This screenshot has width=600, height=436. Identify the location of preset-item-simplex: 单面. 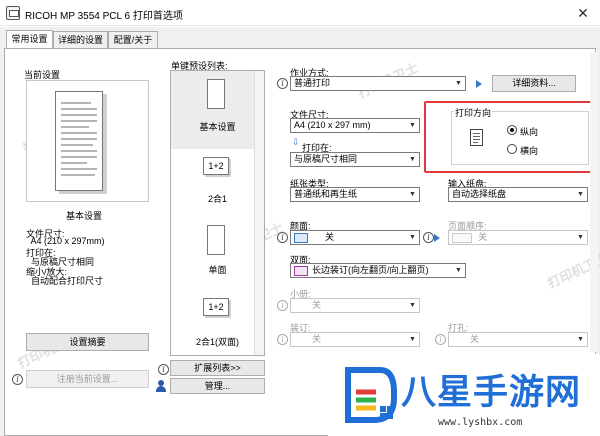
(217, 258).